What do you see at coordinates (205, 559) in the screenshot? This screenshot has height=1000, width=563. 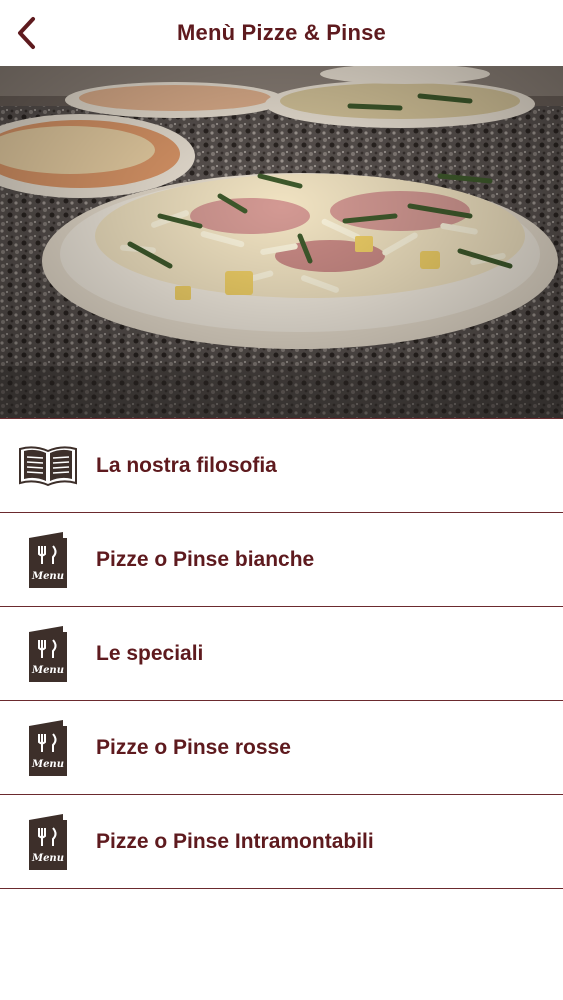 I see `menu-item-label: Pizze o Pinse bianche` at bounding box center [205, 559].